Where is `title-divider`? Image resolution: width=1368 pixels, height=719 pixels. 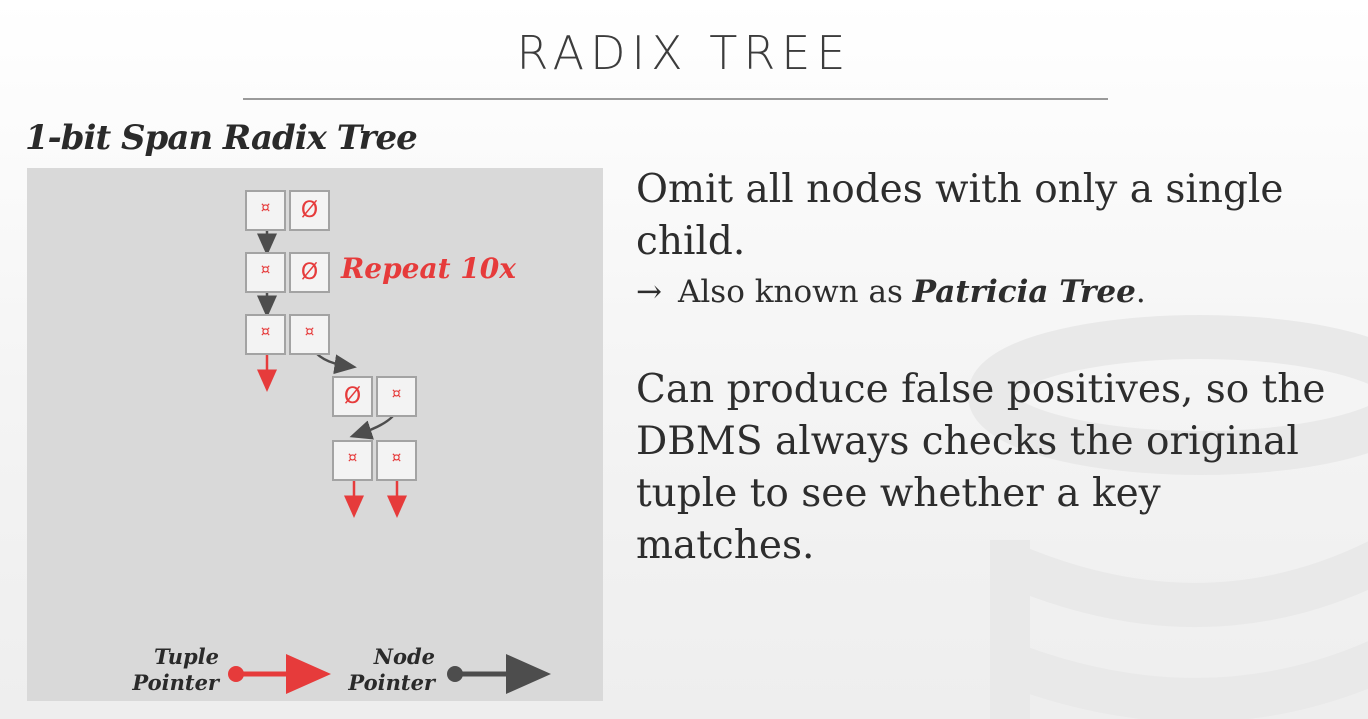
title-divider is located at coordinates (675, 99).